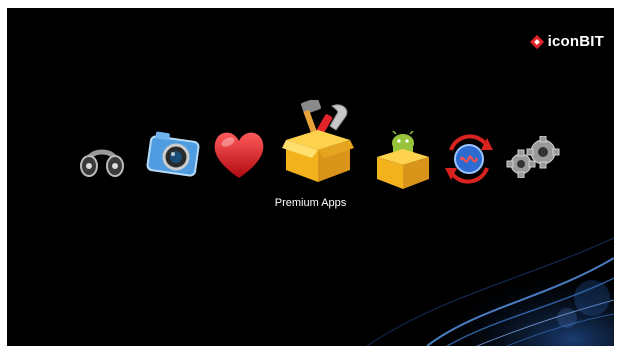 The height and width of the screenshot is (354, 621). I want to click on menu-item-favorites, so click(239, 154).